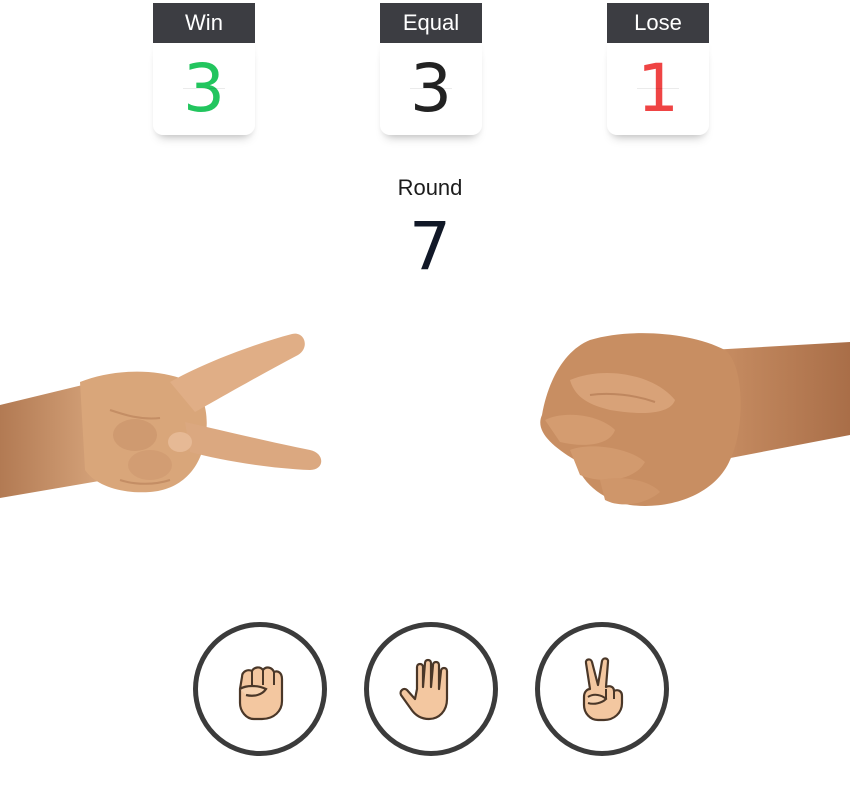 The width and height of the screenshot is (850, 807). What do you see at coordinates (161, 415) in the screenshot?
I see `hand-scissors-photo` at bounding box center [161, 415].